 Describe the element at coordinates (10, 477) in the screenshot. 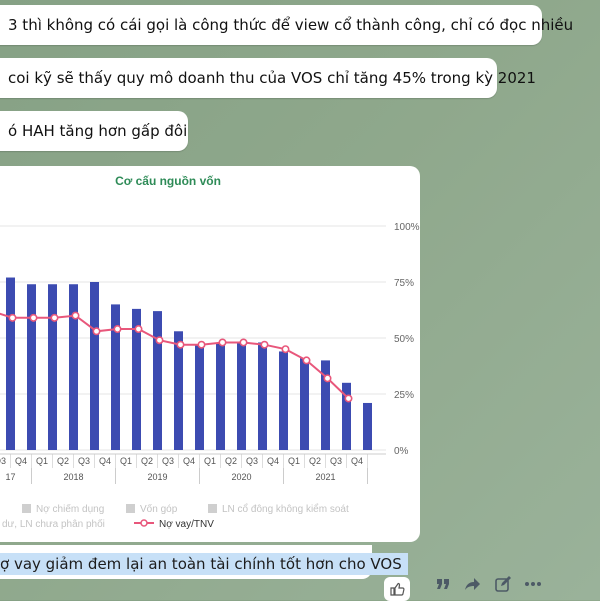

I see `x-year-label: 17` at that location.